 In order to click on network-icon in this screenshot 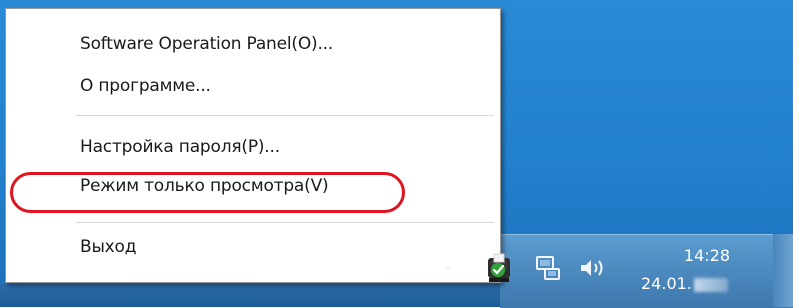, I will do `click(549, 268)`.